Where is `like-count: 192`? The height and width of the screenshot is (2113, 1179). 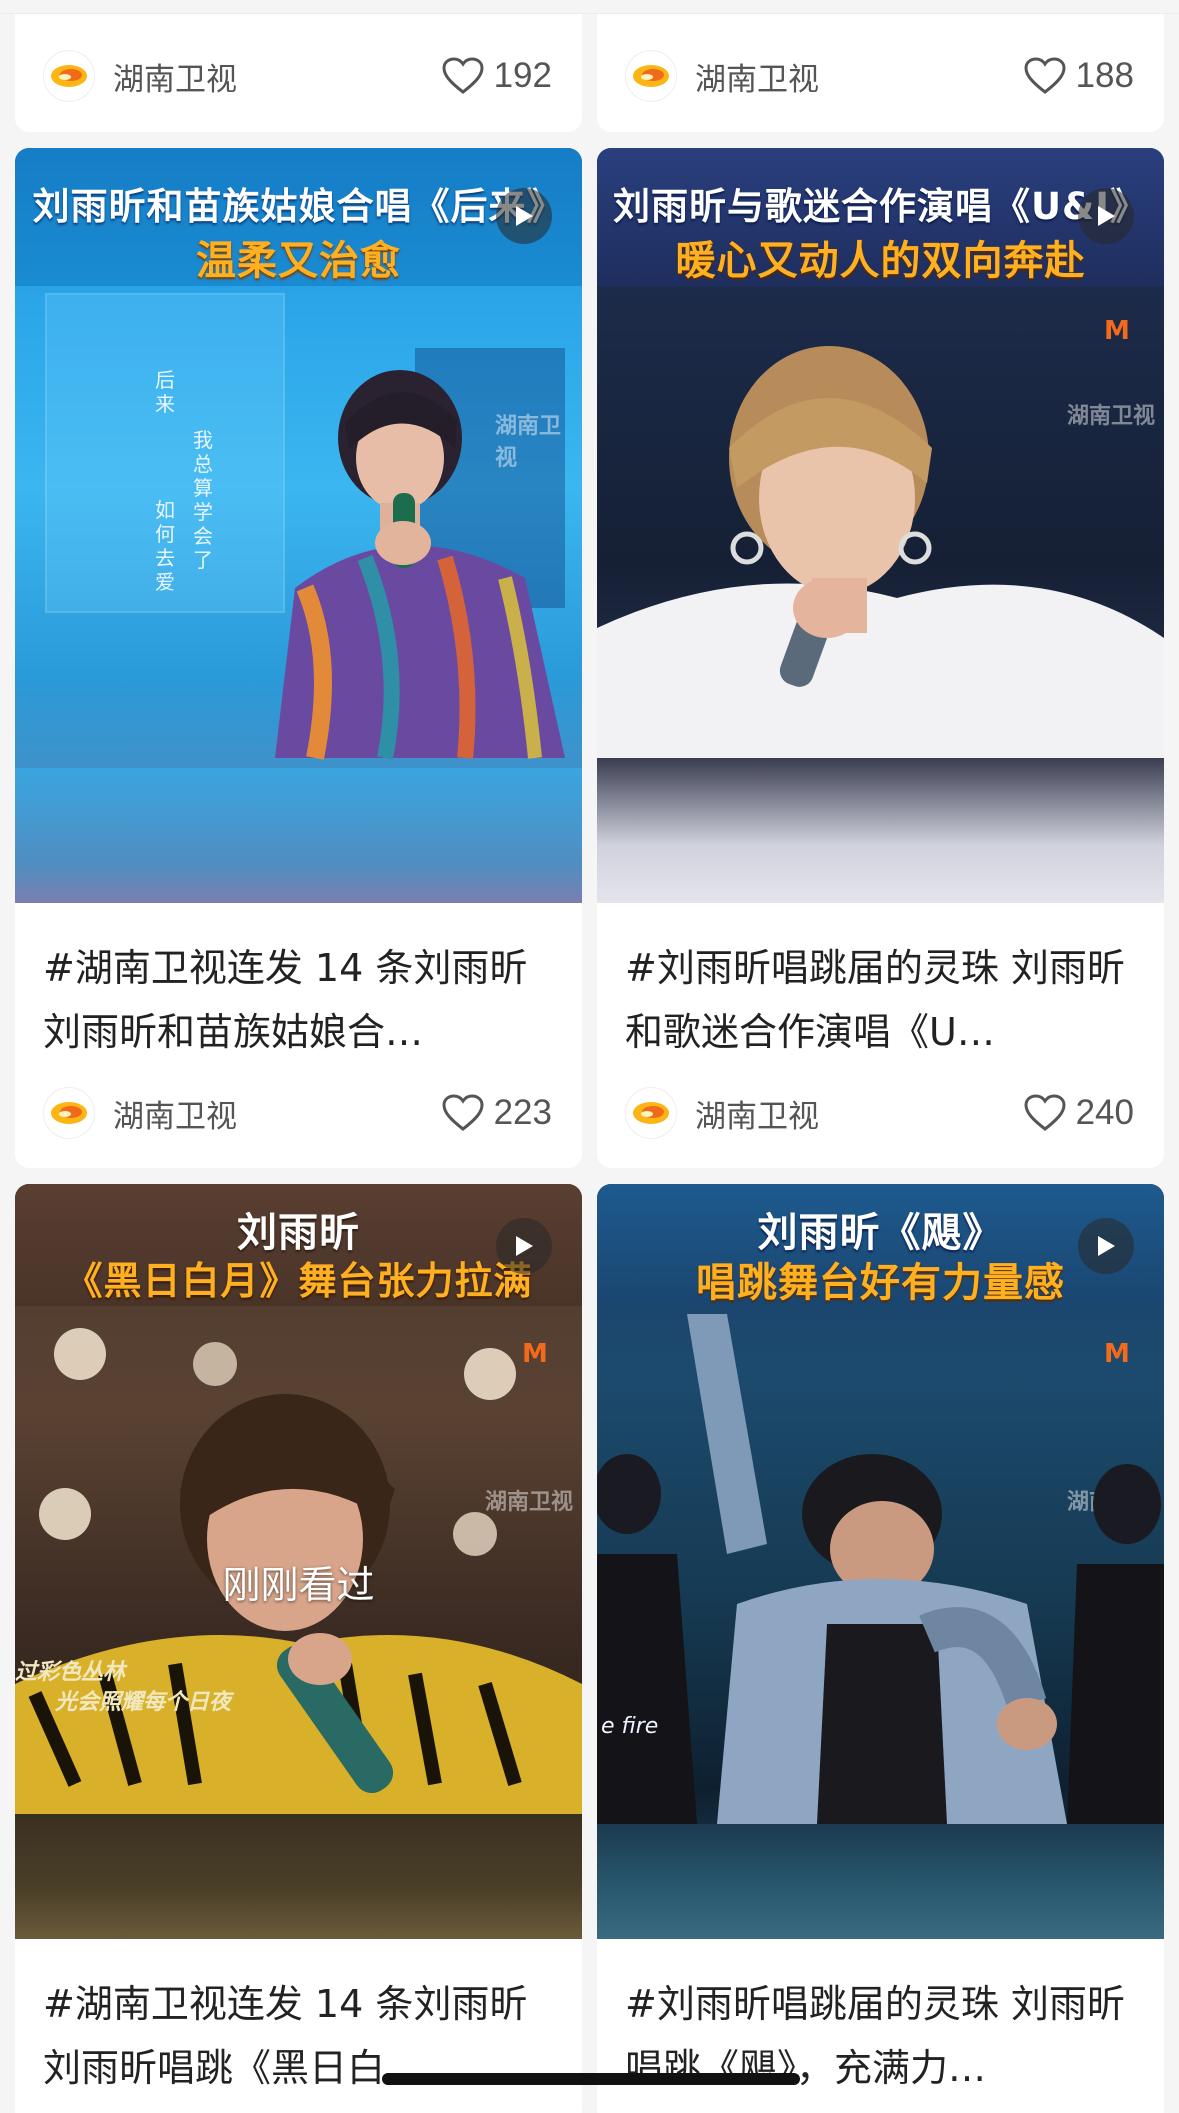 like-count: 192 is located at coordinates (522, 75).